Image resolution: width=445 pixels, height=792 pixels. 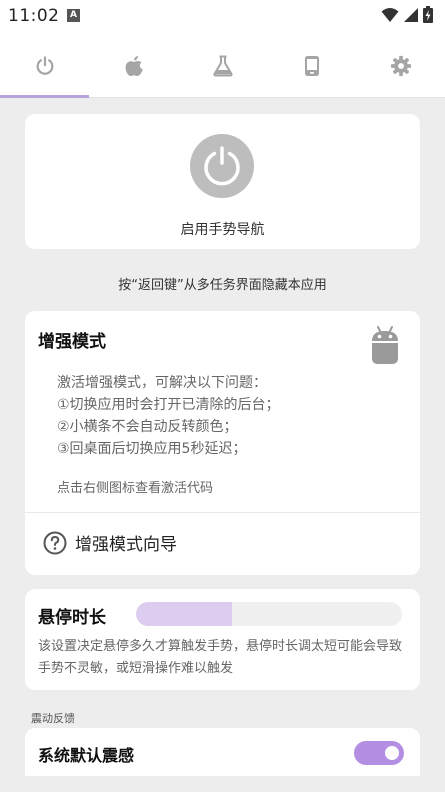 I want to click on tab-indicator, so click(x=44, y=96).